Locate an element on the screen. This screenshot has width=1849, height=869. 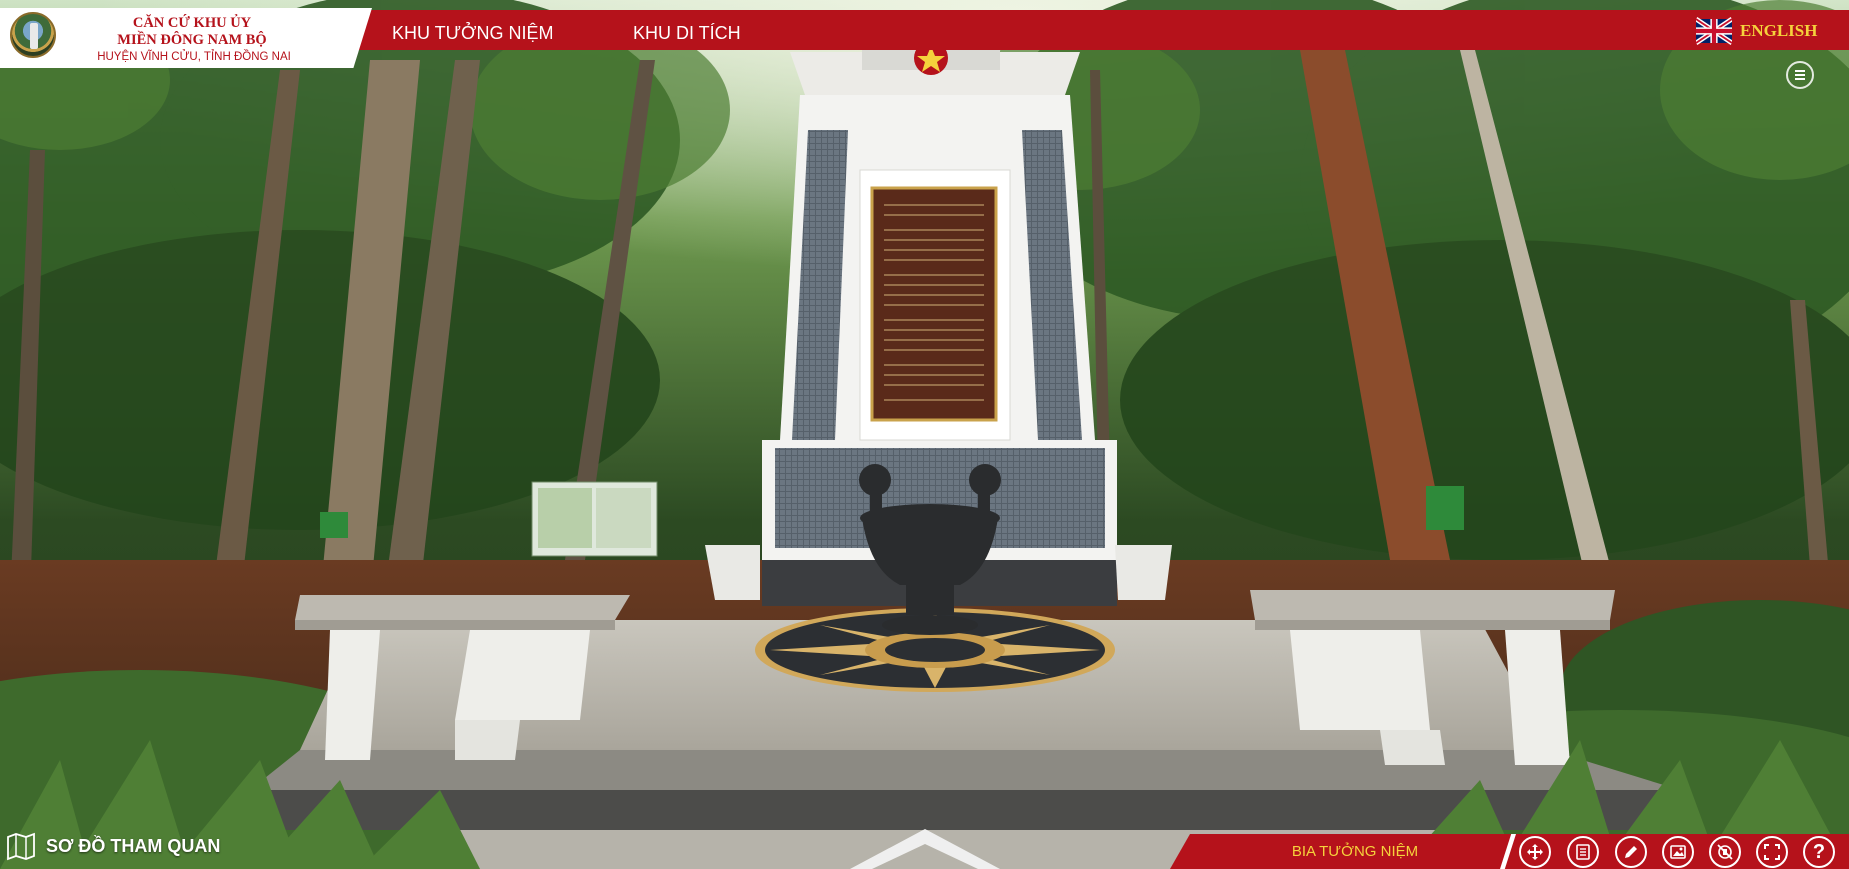
uk-flag-icon is located at coordinates (1714, 31).